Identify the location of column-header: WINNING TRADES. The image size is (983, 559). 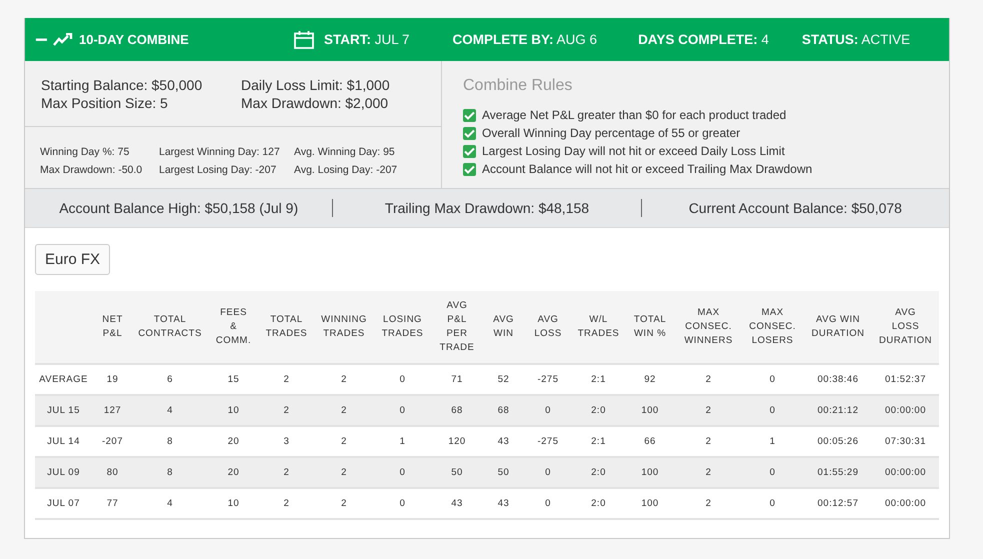
(344, 327).